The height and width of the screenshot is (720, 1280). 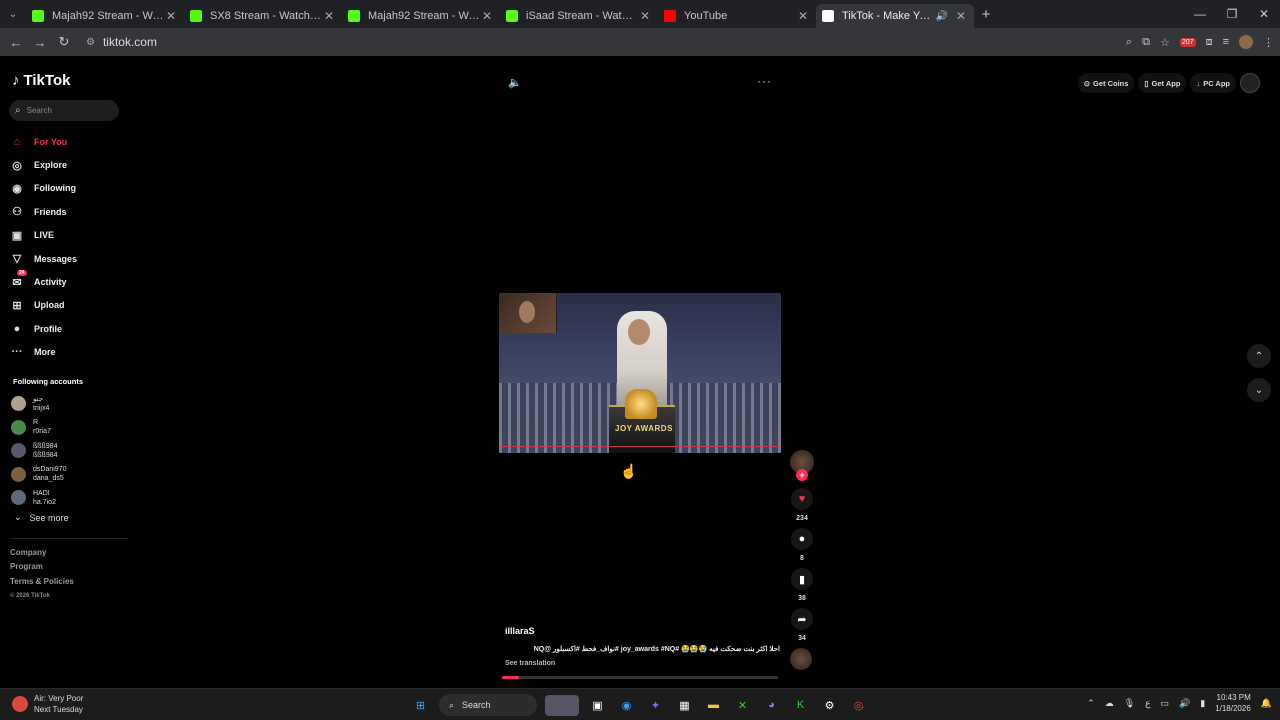 What do you see at coordinates (579, 16) in the screenshot?
I see `browser-tab: iSaad Stream - Watch Live on K✕` at bounding box center [579, 16].